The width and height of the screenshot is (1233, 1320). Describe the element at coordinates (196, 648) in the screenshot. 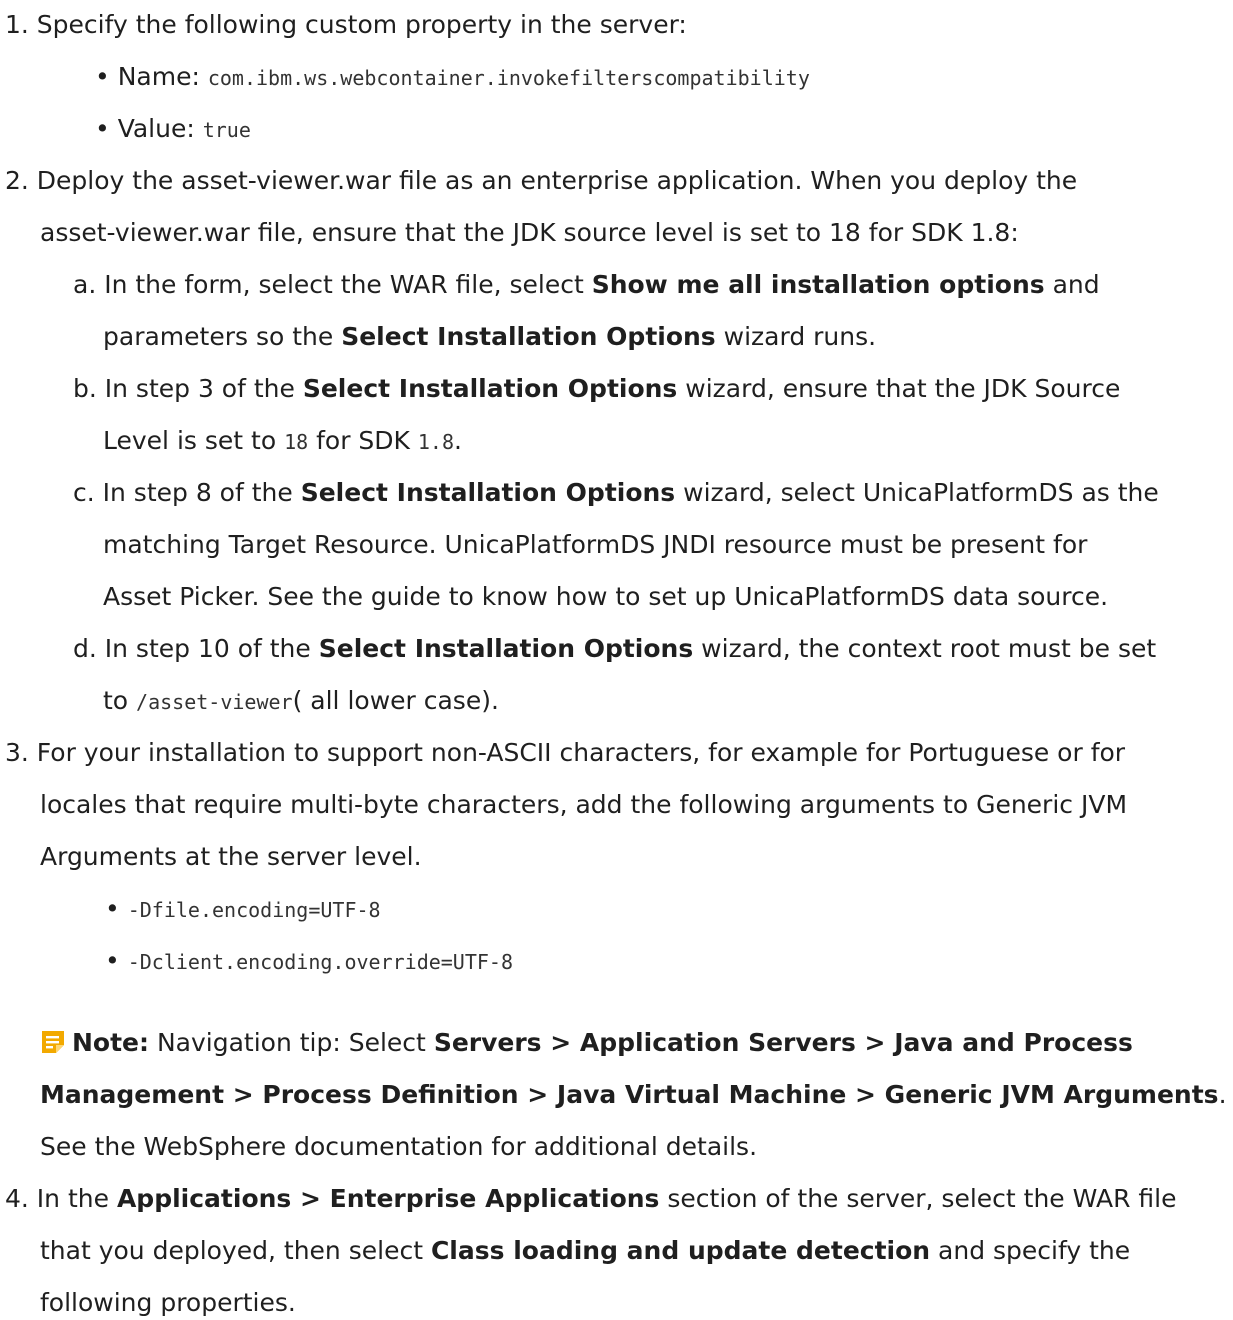

I see `substep-d-text: d. In step 10 of the` at that location.